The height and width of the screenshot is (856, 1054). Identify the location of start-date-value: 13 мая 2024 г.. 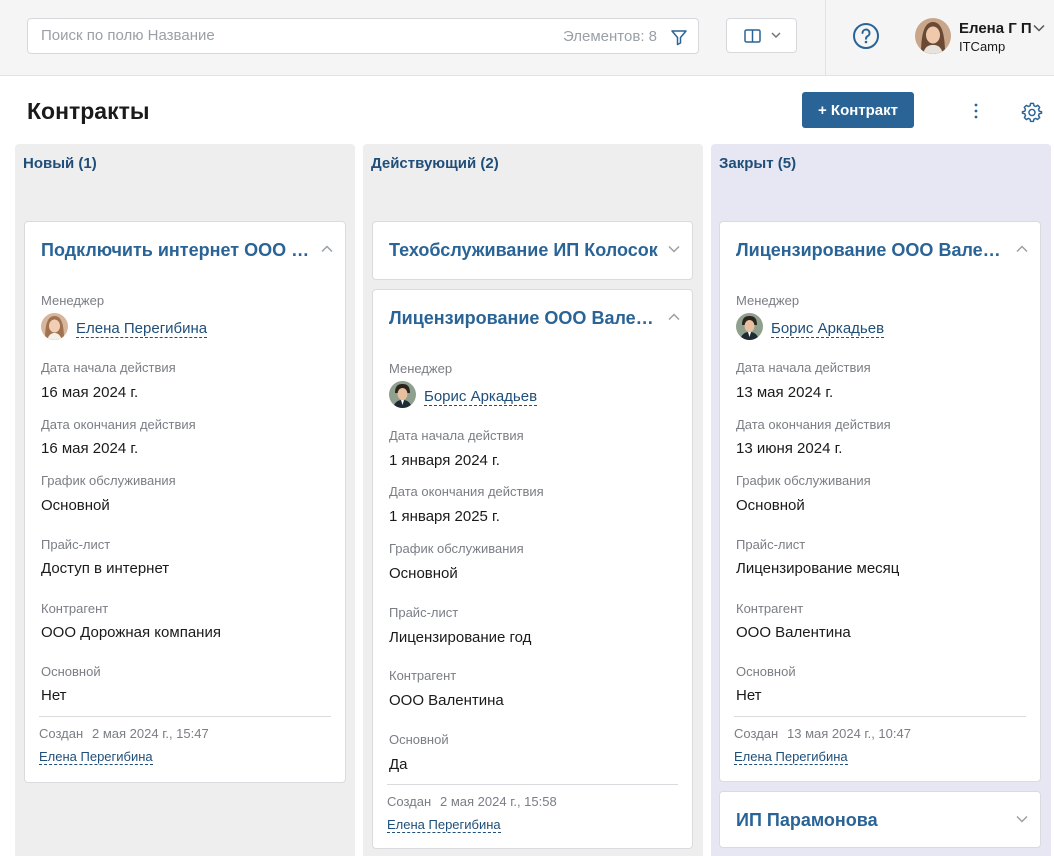
(785, 392).